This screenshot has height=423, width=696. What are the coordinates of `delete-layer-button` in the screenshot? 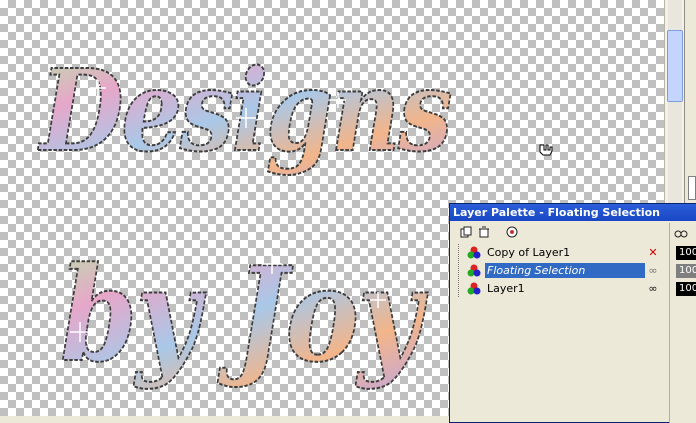 It's located at (484, 232).